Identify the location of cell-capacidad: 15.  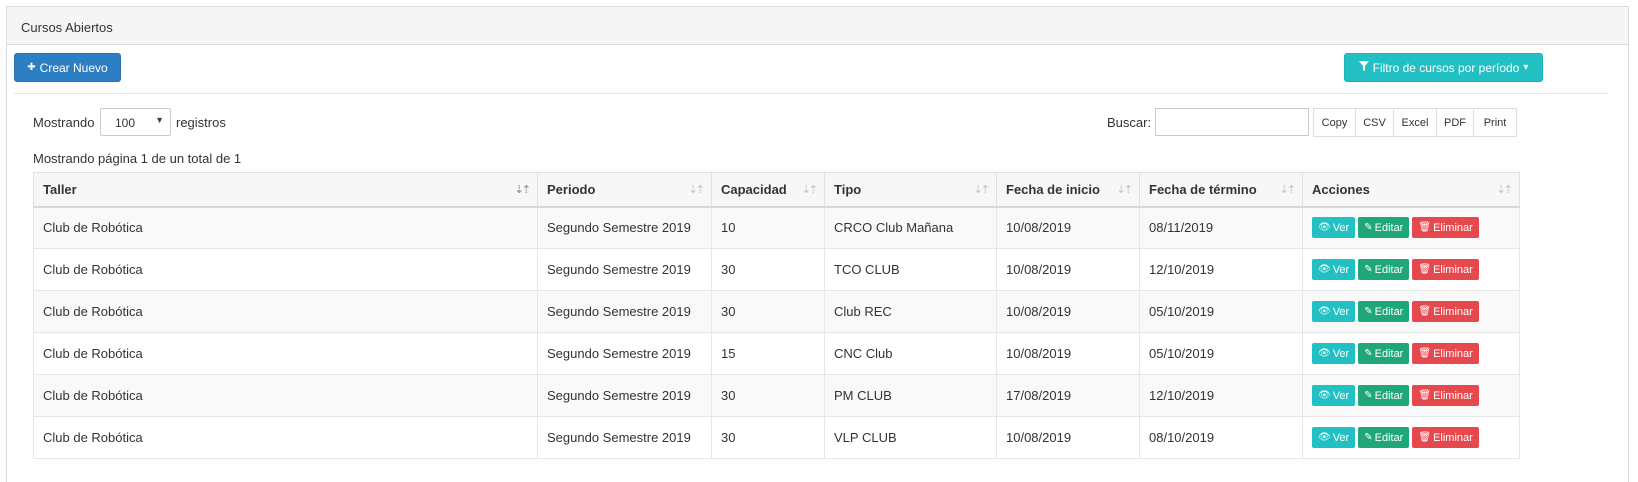
(768, 353).